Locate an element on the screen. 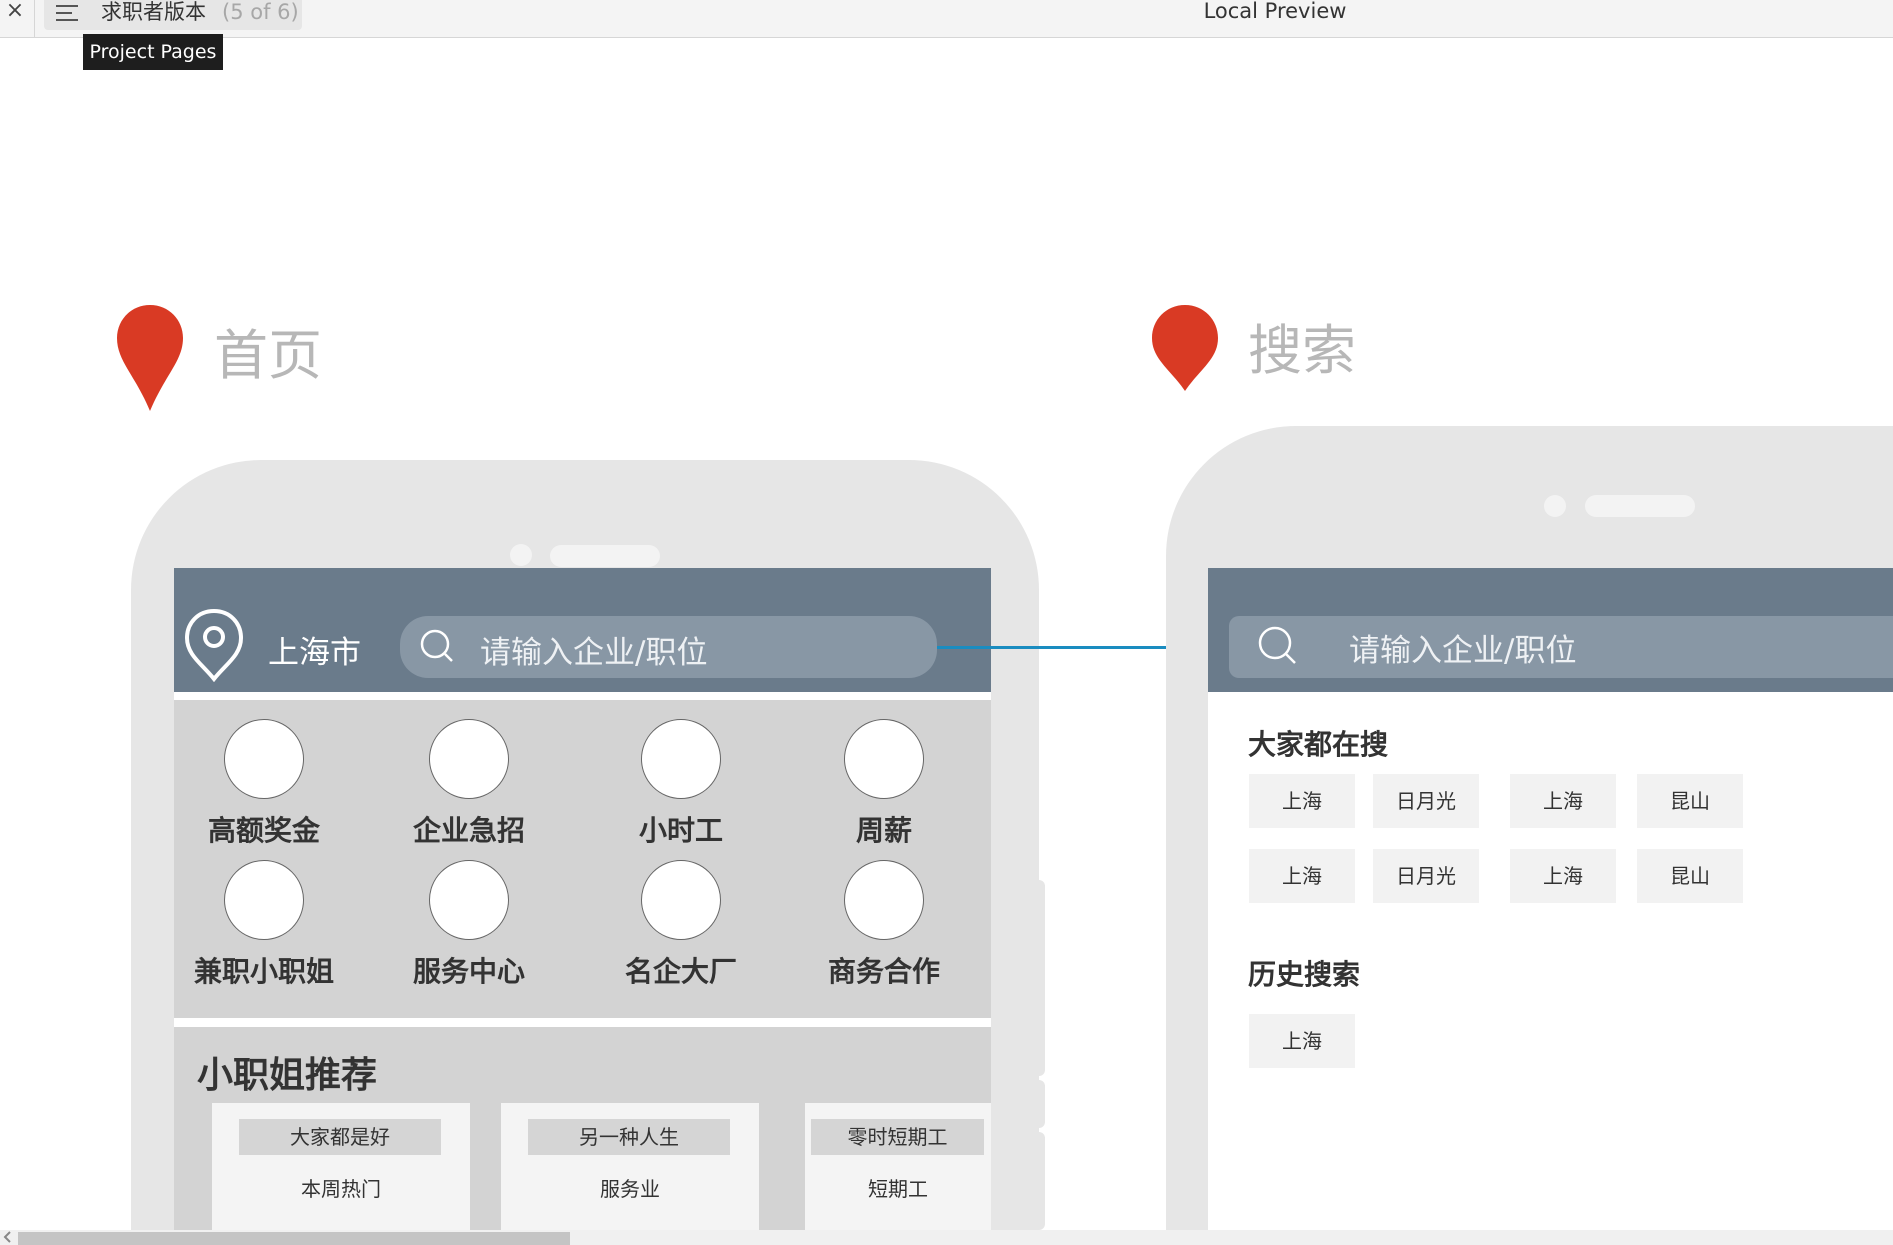 The height and width of the screenshot is (1245, 1893). scroll-left-arrow-icon is located at coordinates (8, 1237).